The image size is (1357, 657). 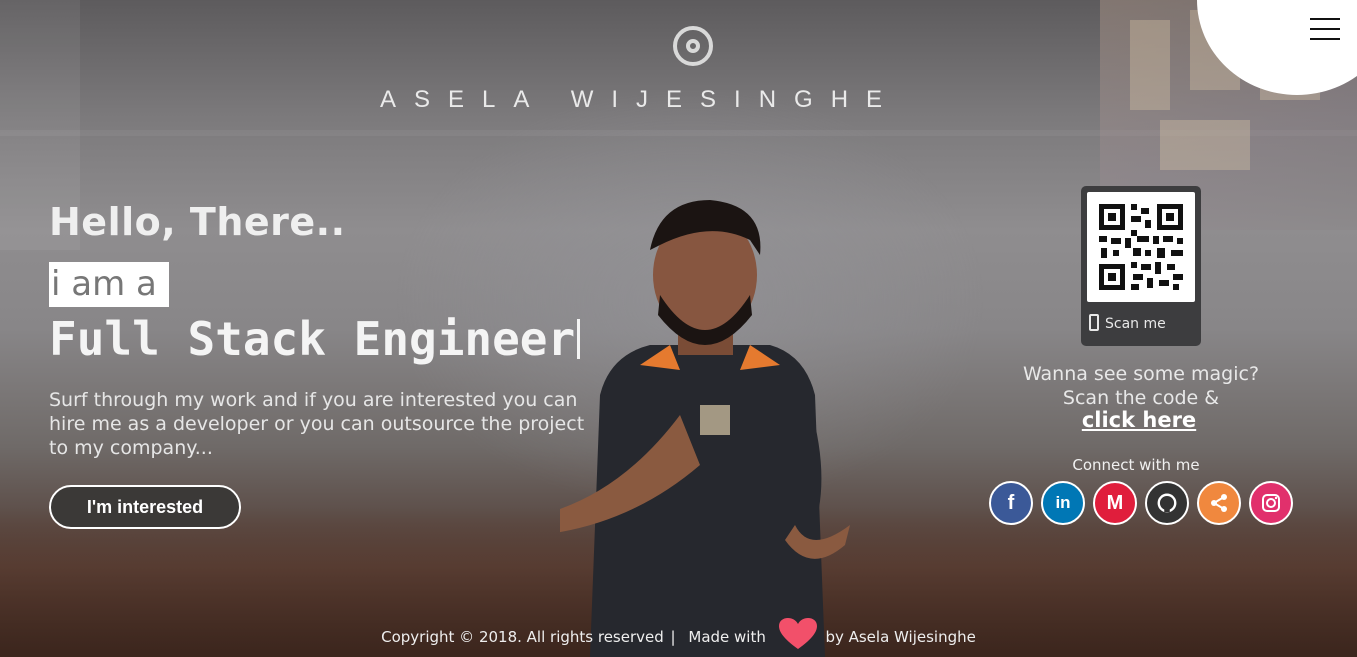 I want to click on magic-text: Wanna see some magic? Scan the code &, so click(x=1141, y=386).